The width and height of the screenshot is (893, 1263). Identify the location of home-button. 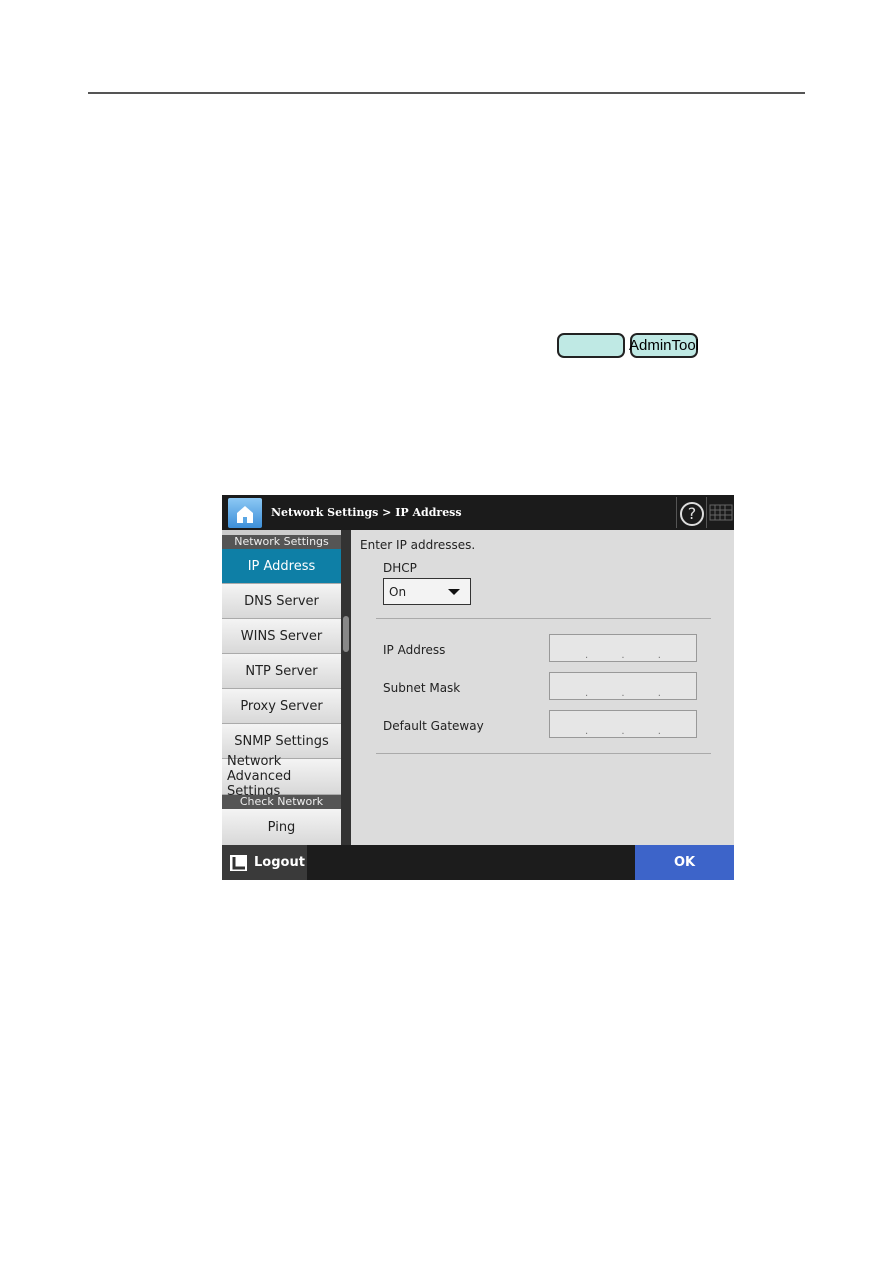
(245, 513).